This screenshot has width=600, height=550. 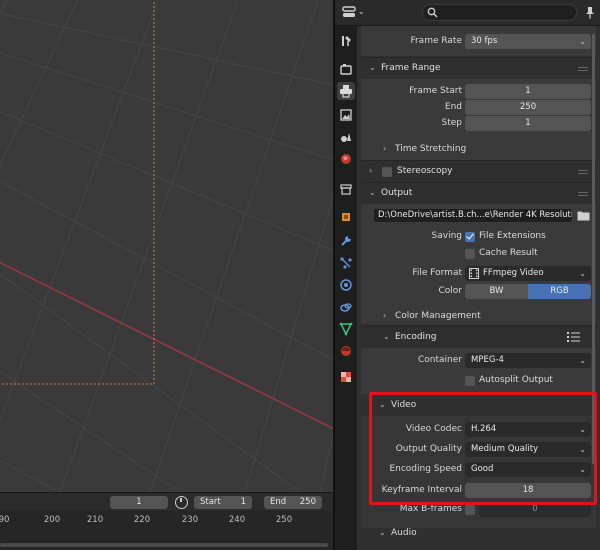 What do you see at coordinates (437, 273) in the screenshot?
I see `file-format-label: File Format` at bounding box center [437, 273].